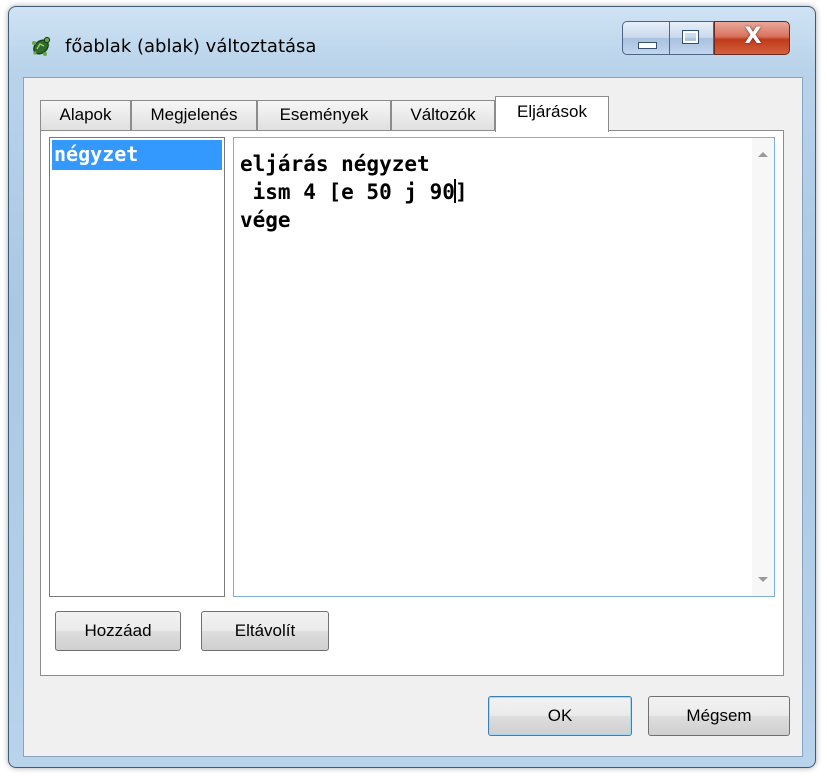 The width and height of the screenshot is (827, 776). Describe the element at coordinates (646, 38) in the screenshot. I see `minimize-button` at that location.